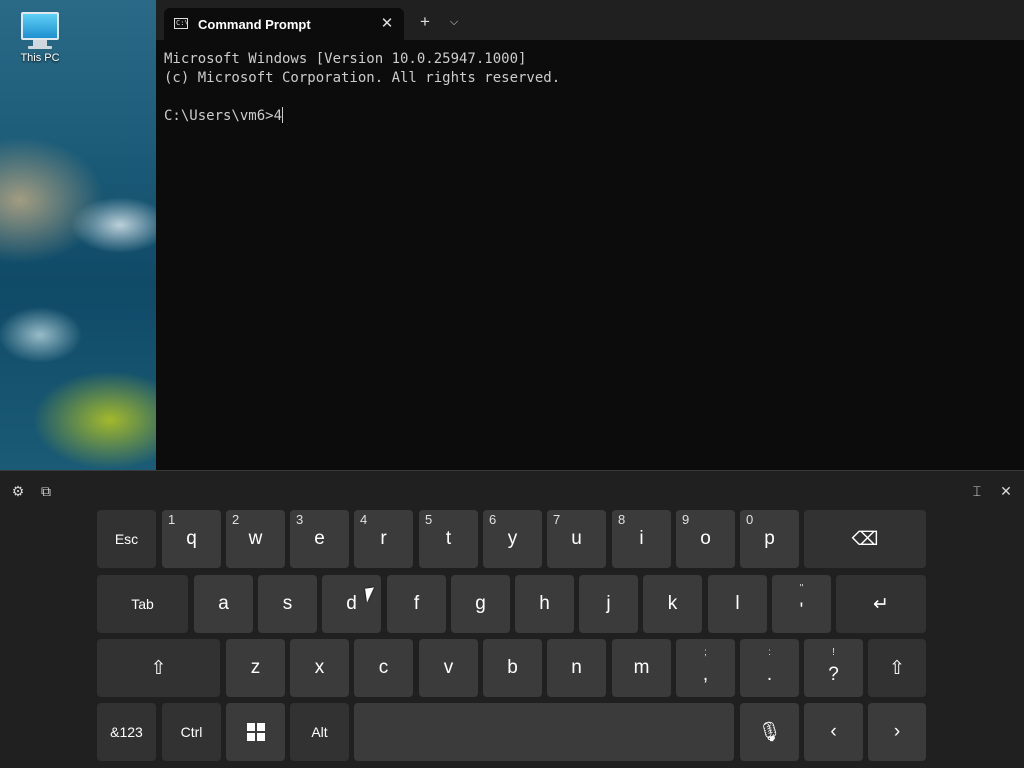  Describe the element at coordinates (78, 235) in the screenshot. I see `desktop-wallpaper: This PC` at that location.